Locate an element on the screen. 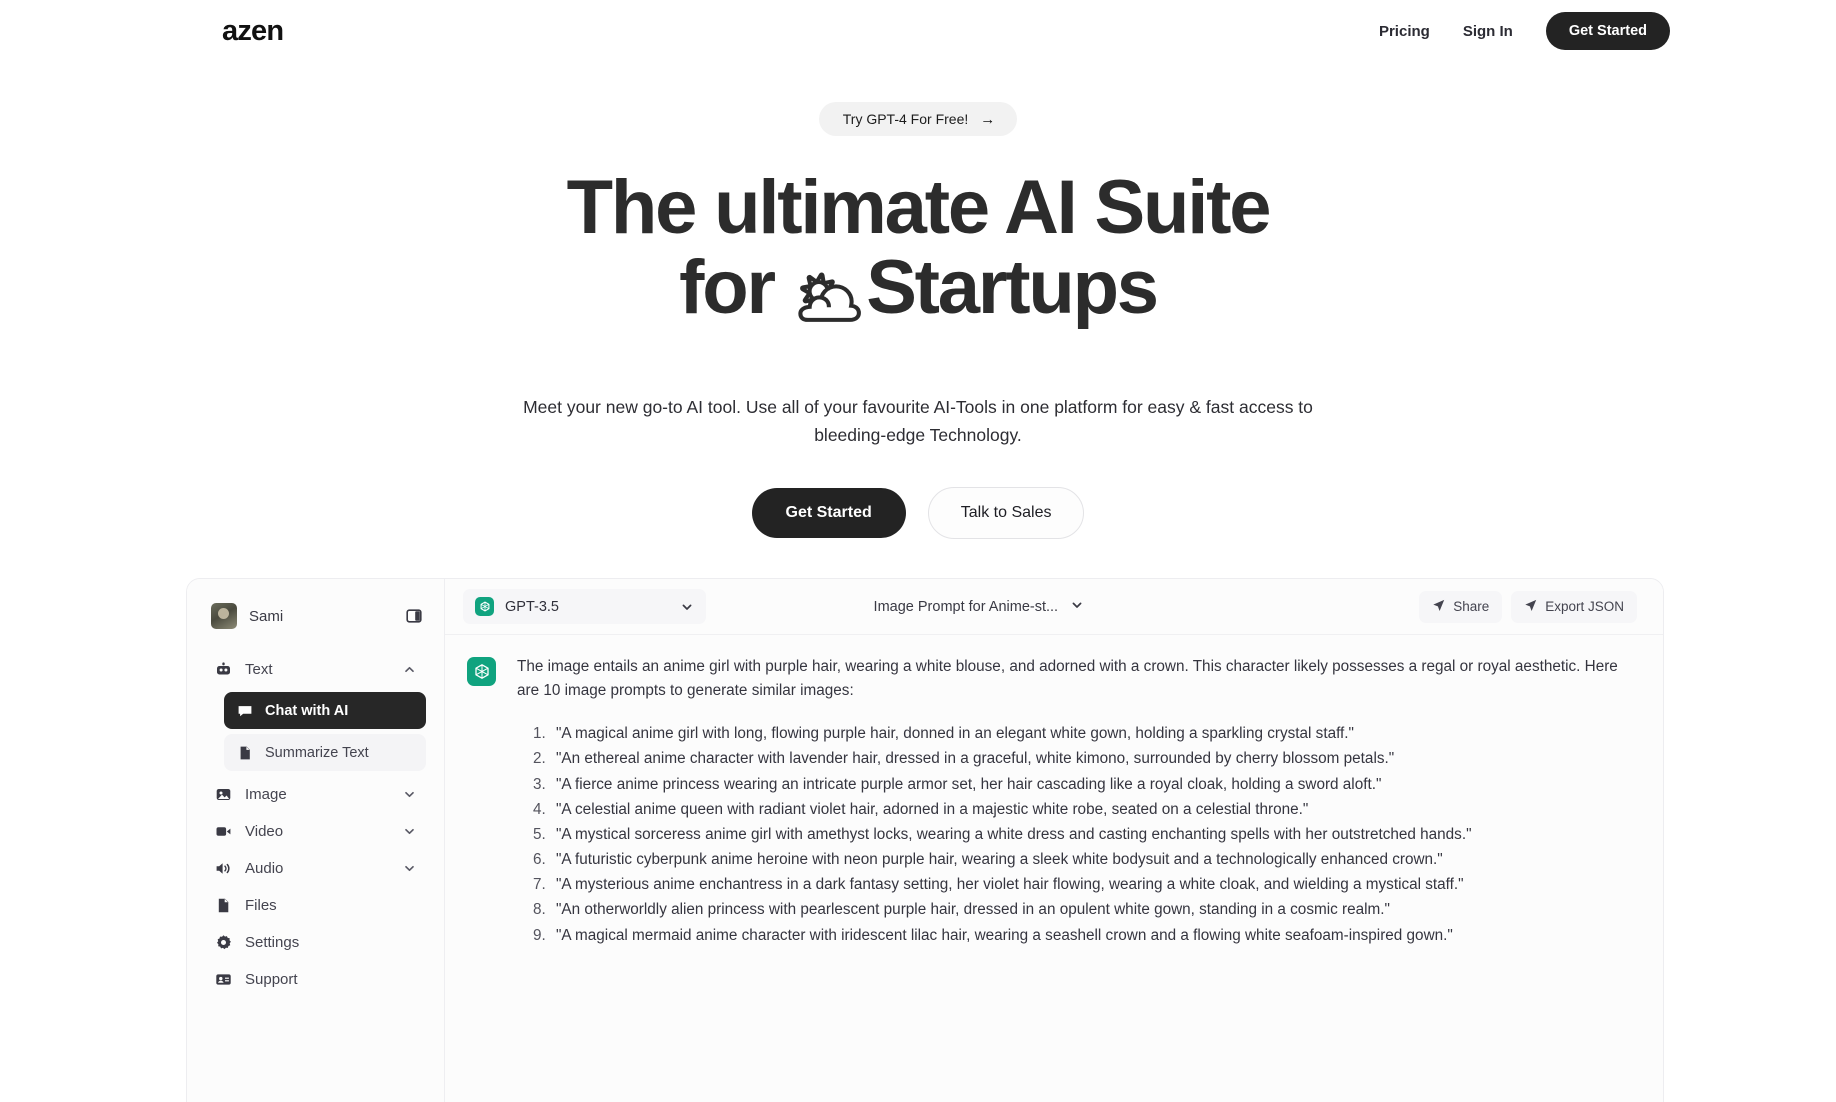 The image size is (1836, 1102). sidebar-item-audio-label: Audio is located at coordinates (264, 868).